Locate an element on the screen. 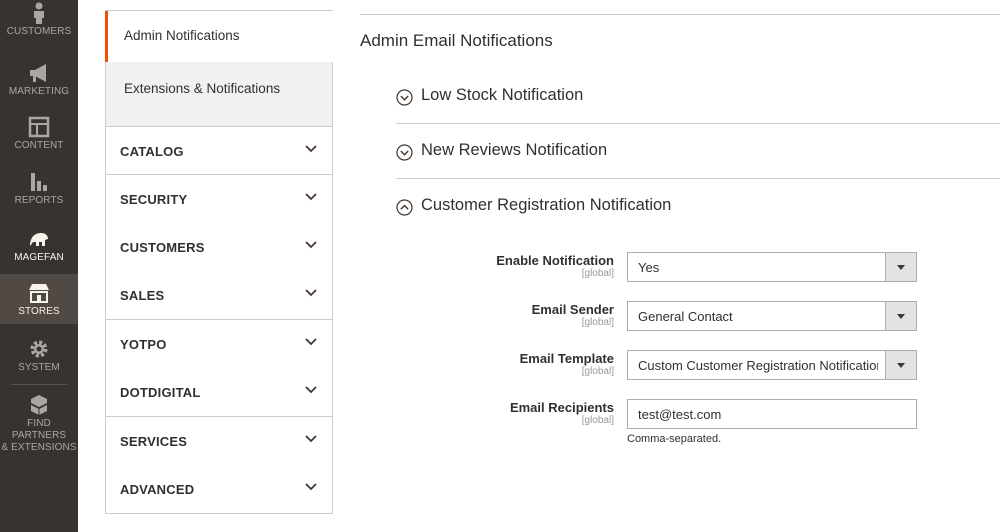  tab-advanced-label: ADVANCED is located at coordinates (157, 489).